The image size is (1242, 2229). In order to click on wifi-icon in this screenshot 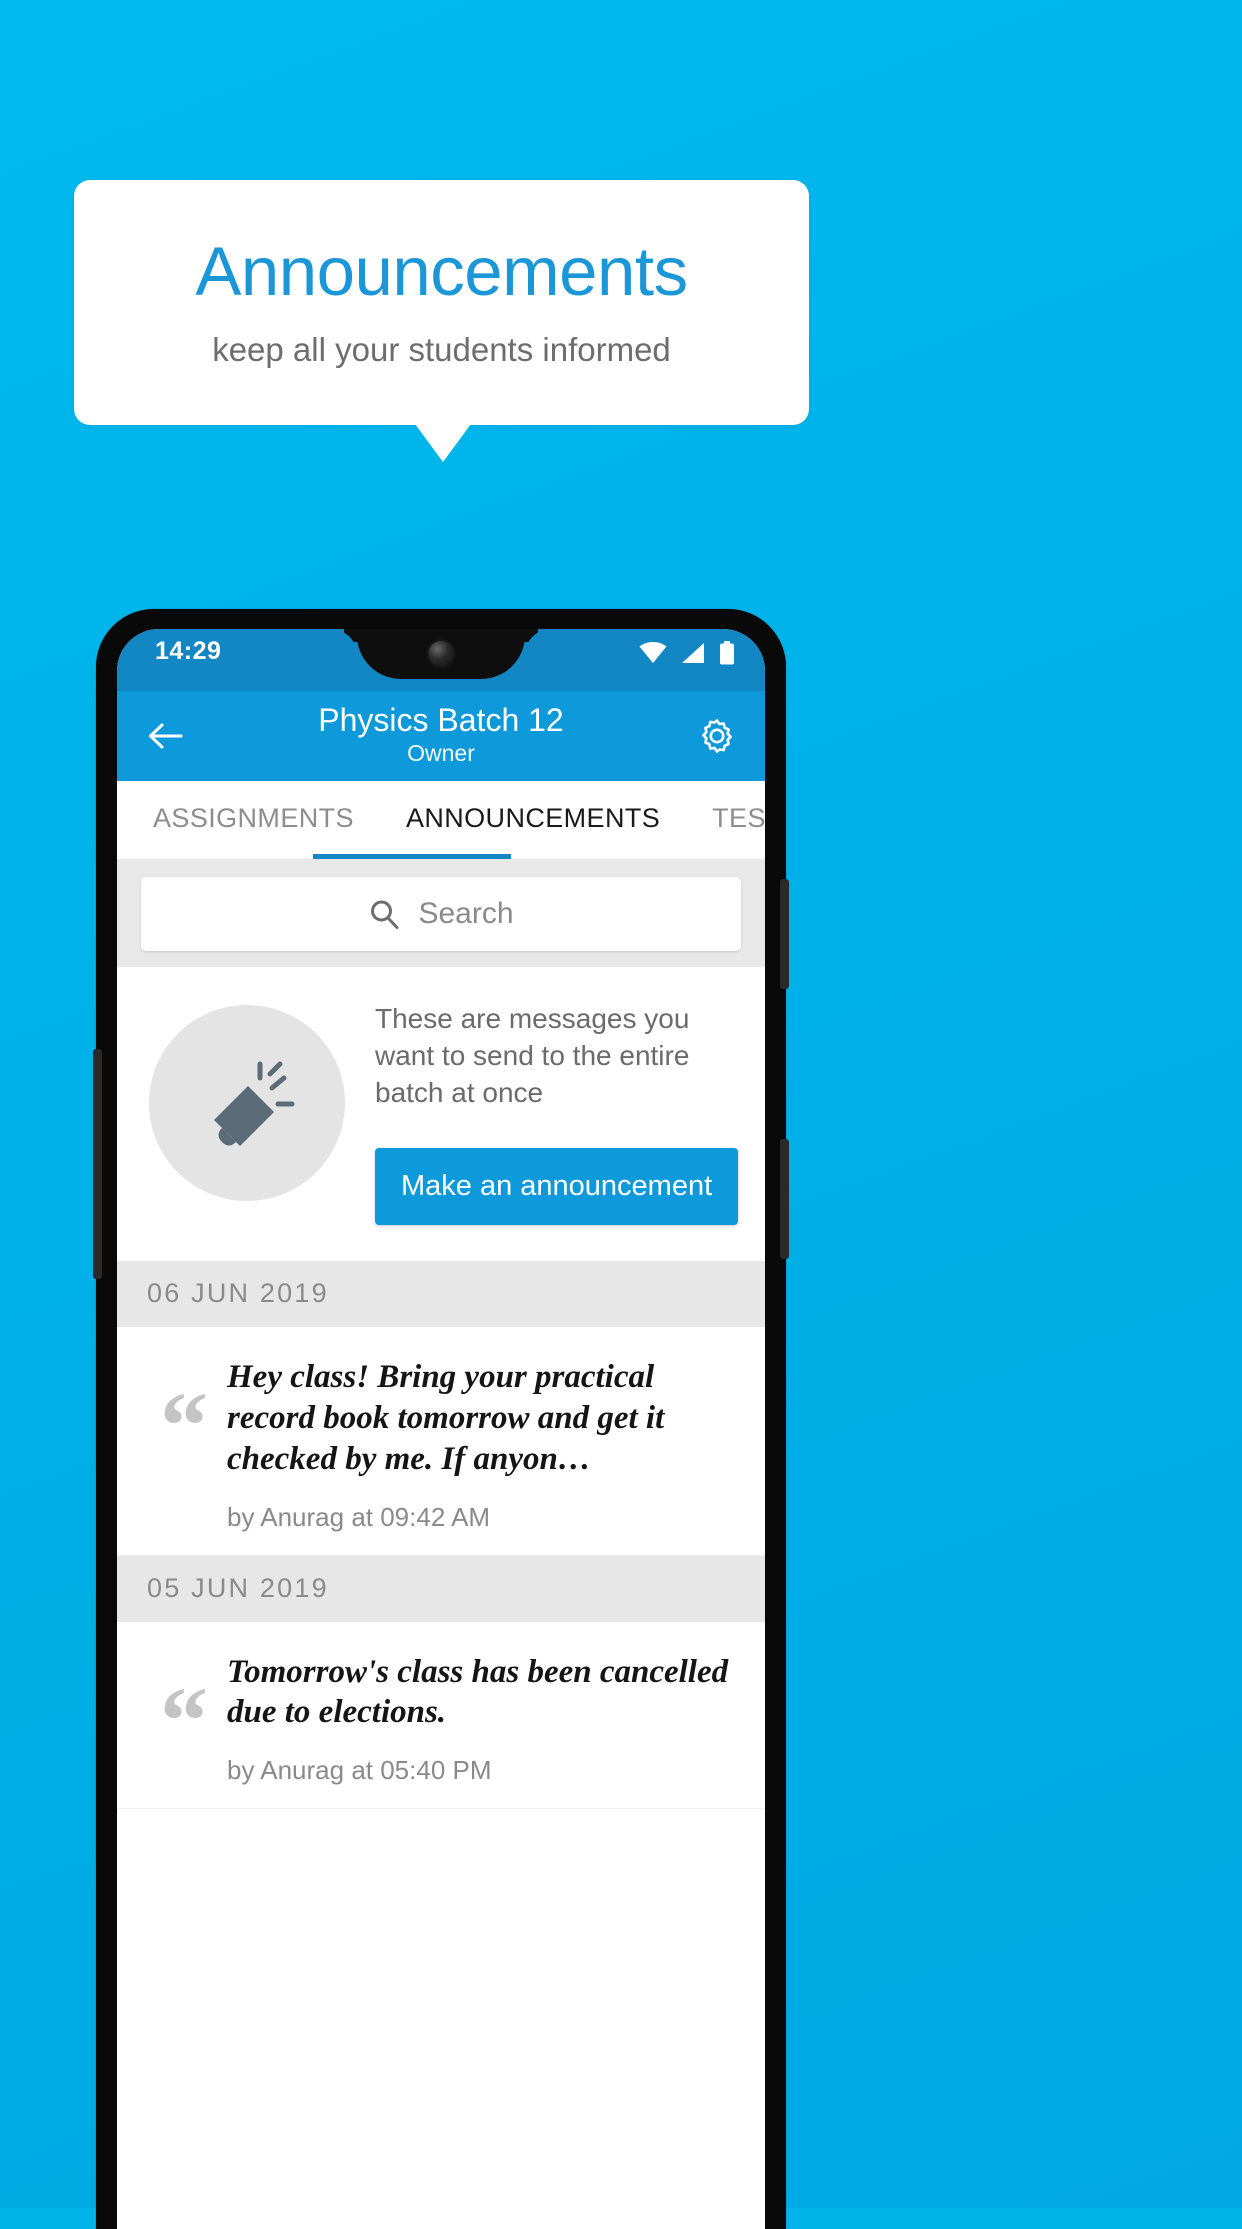, I will do `click(653, 652)`.